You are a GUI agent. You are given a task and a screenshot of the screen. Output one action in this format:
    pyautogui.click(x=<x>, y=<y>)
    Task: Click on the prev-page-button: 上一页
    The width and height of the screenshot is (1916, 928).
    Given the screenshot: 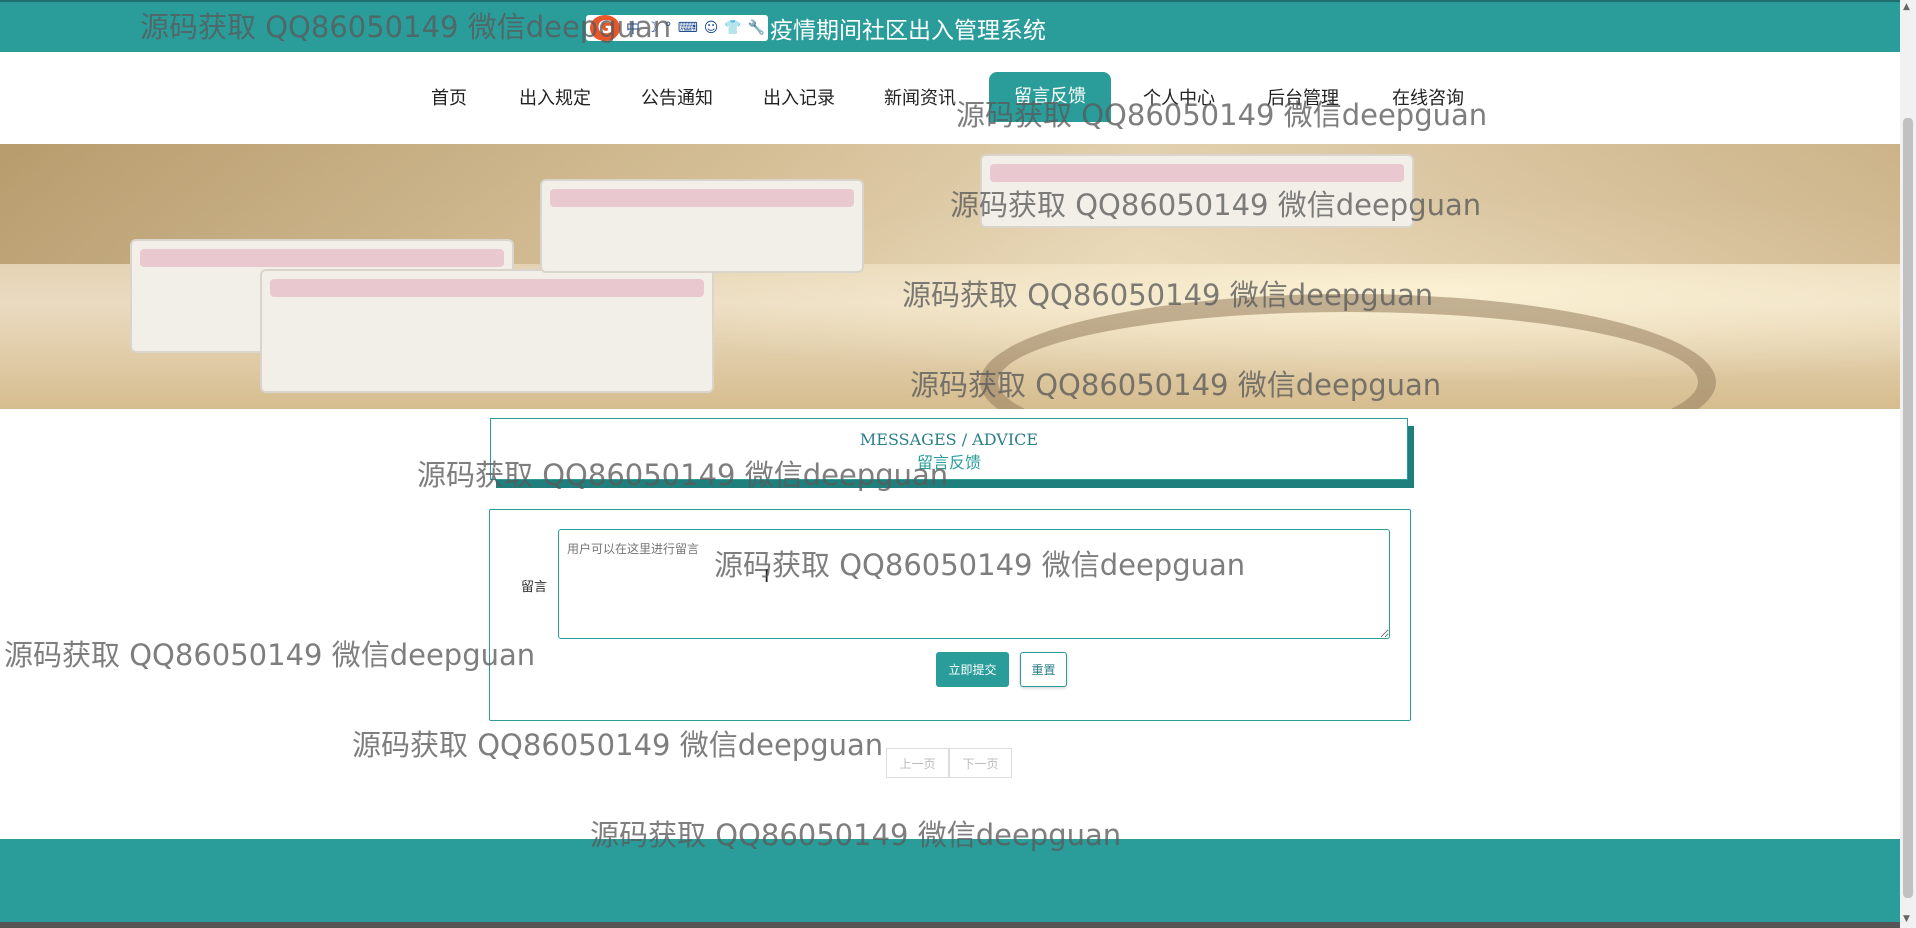 What is the action you would take?
    pyautogui.click(x=917, y=763)
    